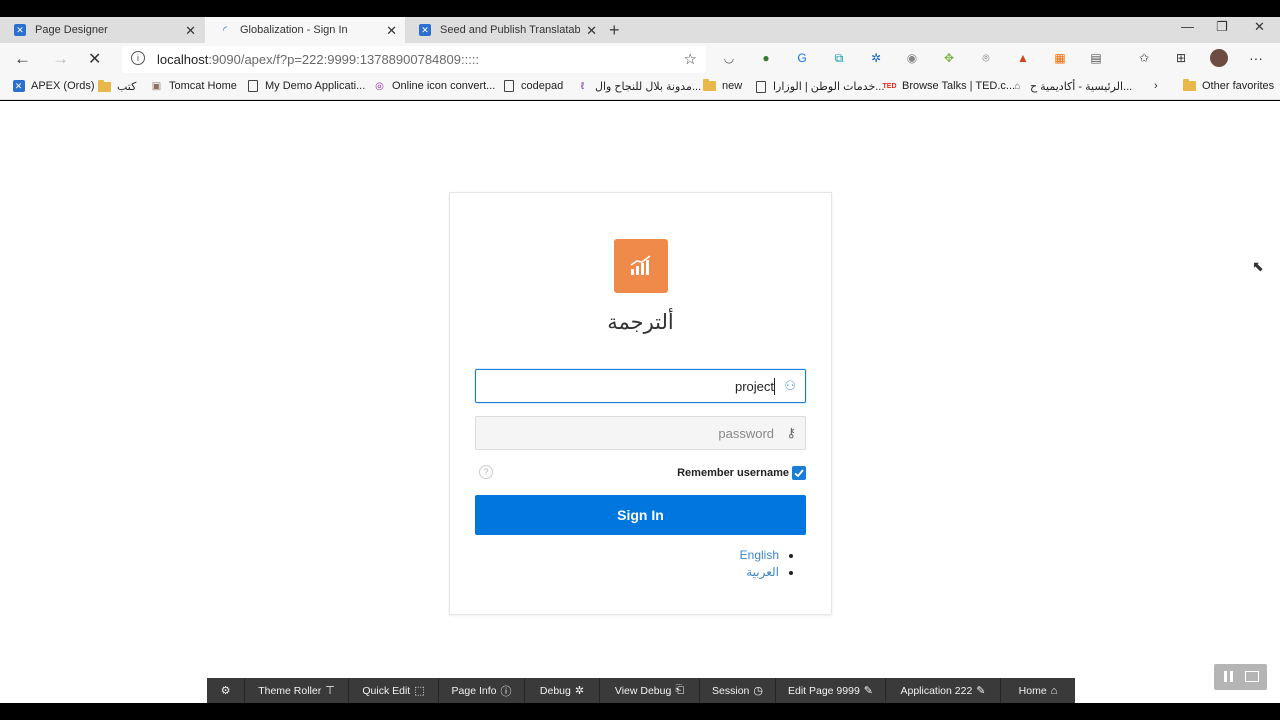  Describe the element at coordinates (1256, 58) in the screenshot. I see `more-menu-icon: ···` at that location.